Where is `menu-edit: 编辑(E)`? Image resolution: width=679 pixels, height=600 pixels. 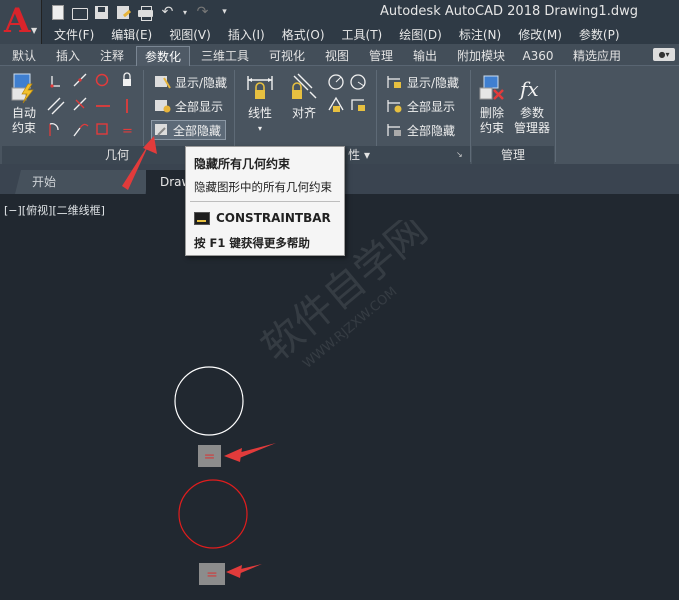
menu-edit: 编辑(E) is located at coordinates (131, 35).